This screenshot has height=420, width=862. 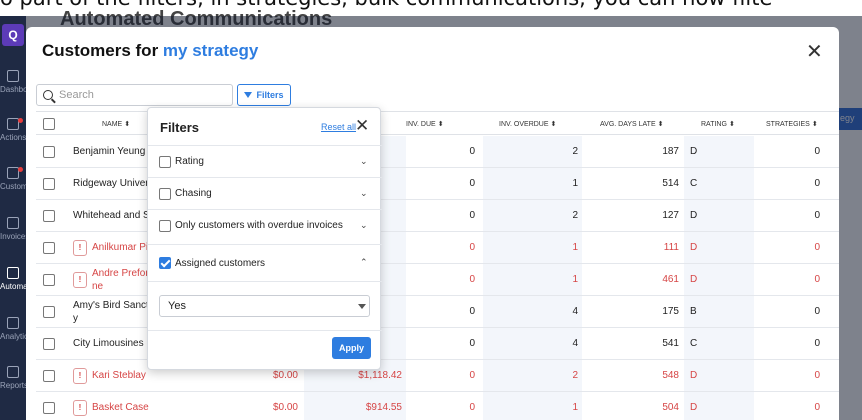 What do you see at coordinates (670, 407) in the screenshot?
I see `avg-days-late-cell: 504` at bounding box center [670, 407].